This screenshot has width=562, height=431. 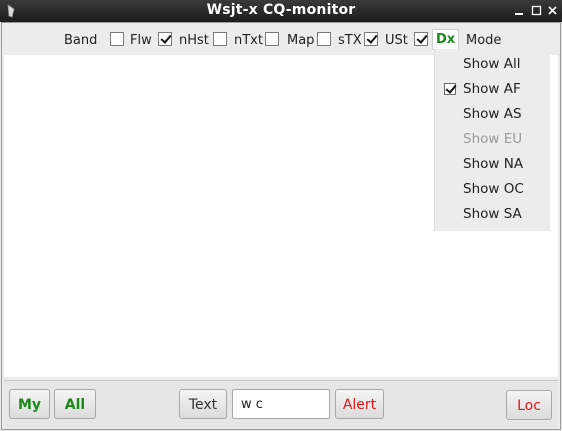 I want to click on menu-item-show-eu: Show EU, so click(x=493, y=139).